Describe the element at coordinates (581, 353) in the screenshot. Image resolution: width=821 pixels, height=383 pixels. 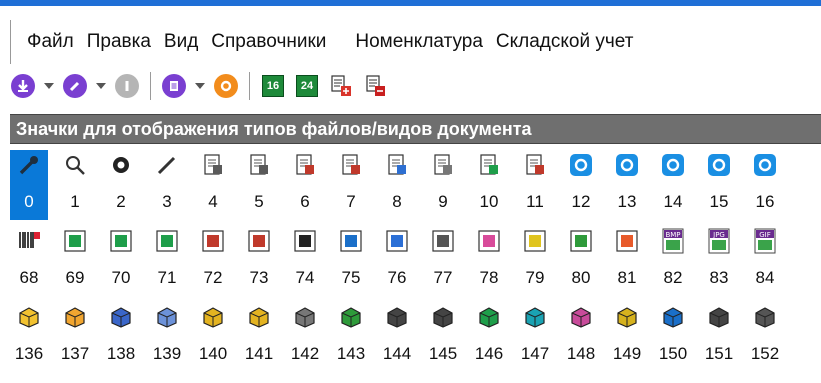
I see `icon-index-label: 148` at that location.